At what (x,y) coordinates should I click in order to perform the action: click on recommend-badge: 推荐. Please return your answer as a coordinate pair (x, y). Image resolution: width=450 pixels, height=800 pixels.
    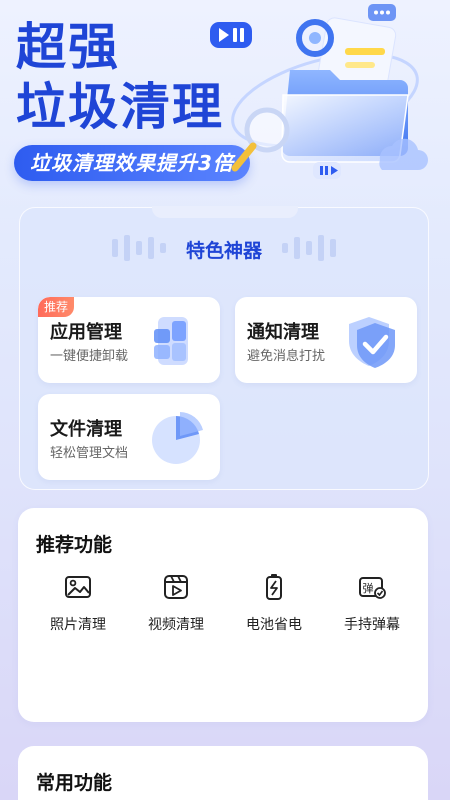
    Looking at the image, I should click on (56, 307).